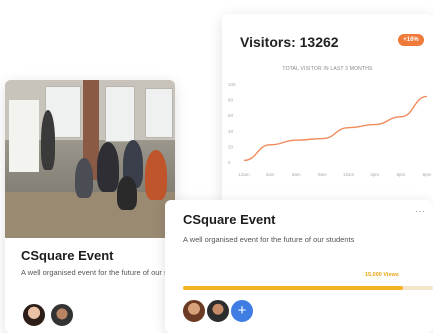 This screenshot has width=433, height=333. I want to click on y-tick-label: 40, so click(231, 131).